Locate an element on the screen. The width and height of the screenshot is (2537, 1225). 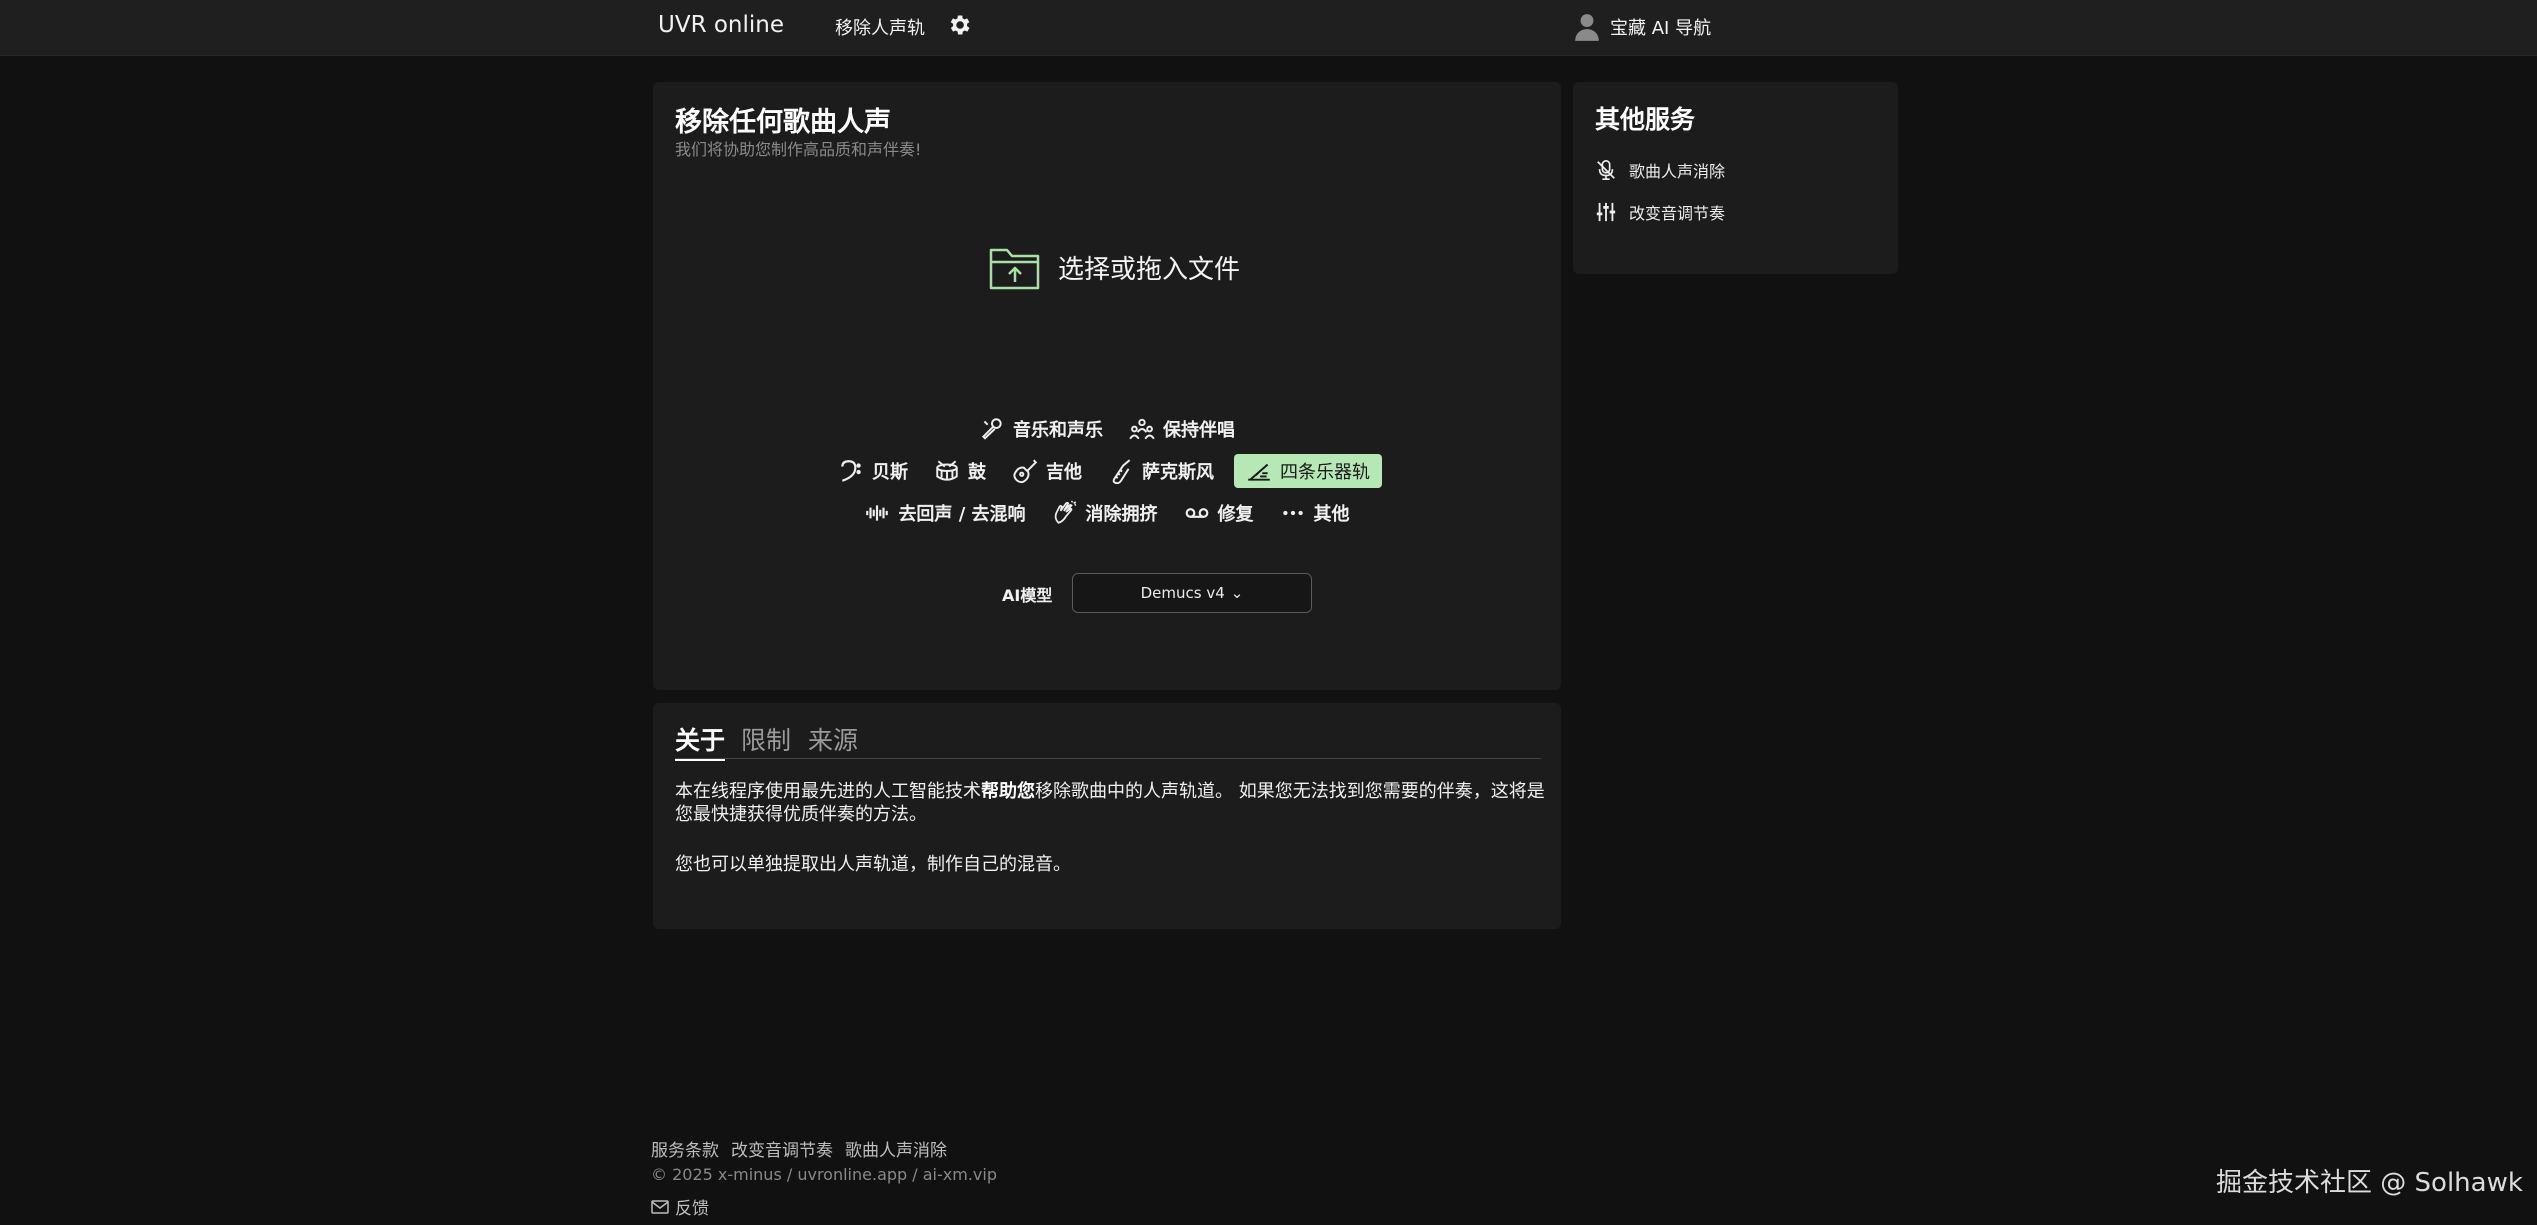
option-guitar: 吉他 is located at coordinates (1047, 471).